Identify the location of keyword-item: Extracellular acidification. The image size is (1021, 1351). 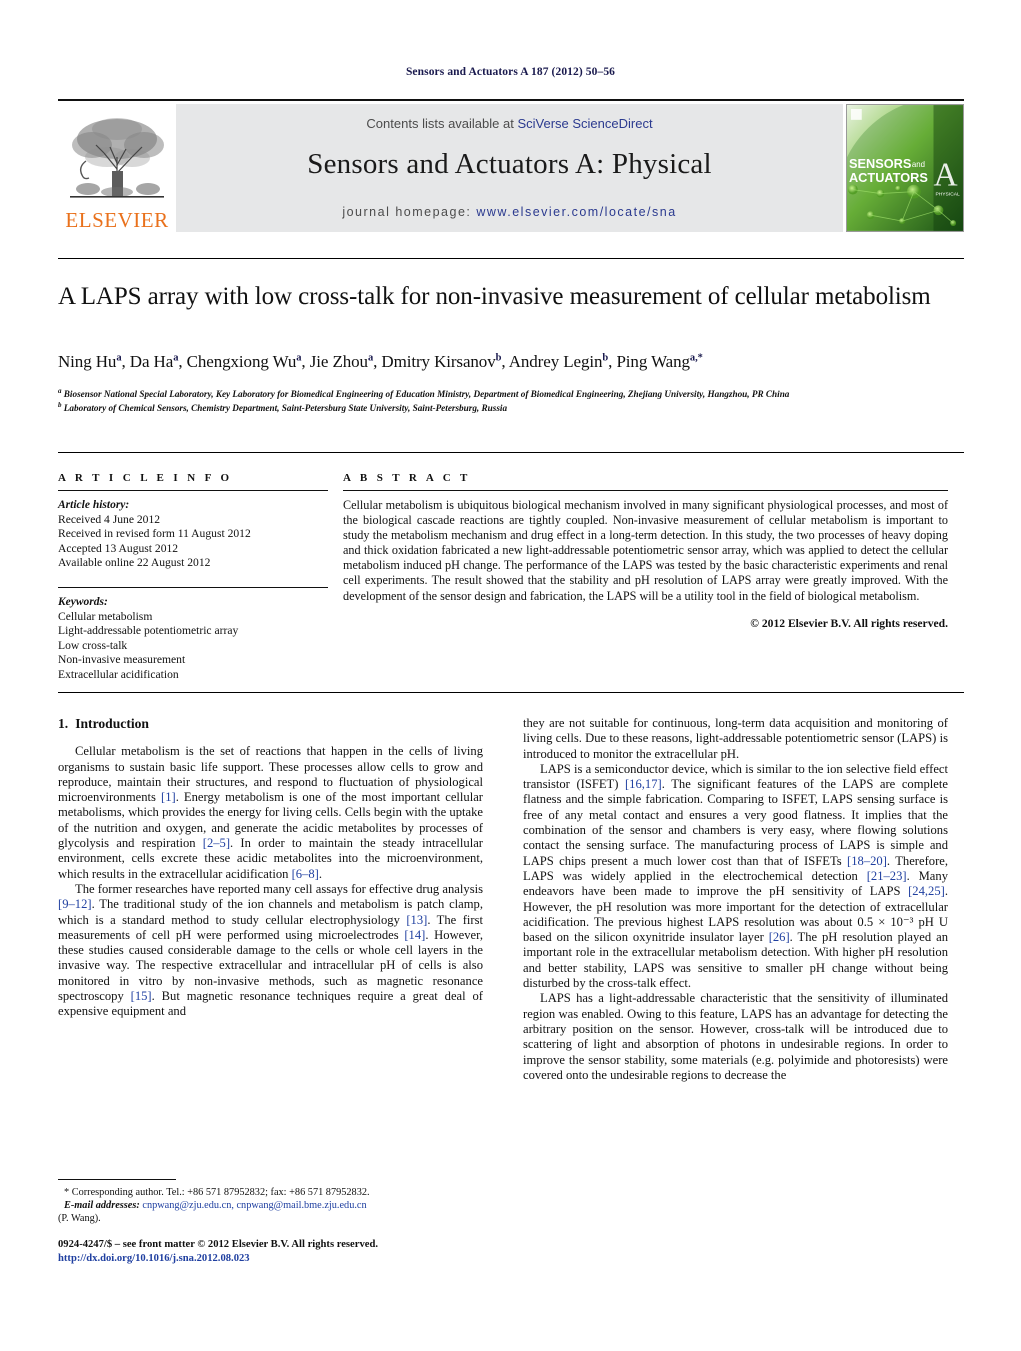
(118, 674).